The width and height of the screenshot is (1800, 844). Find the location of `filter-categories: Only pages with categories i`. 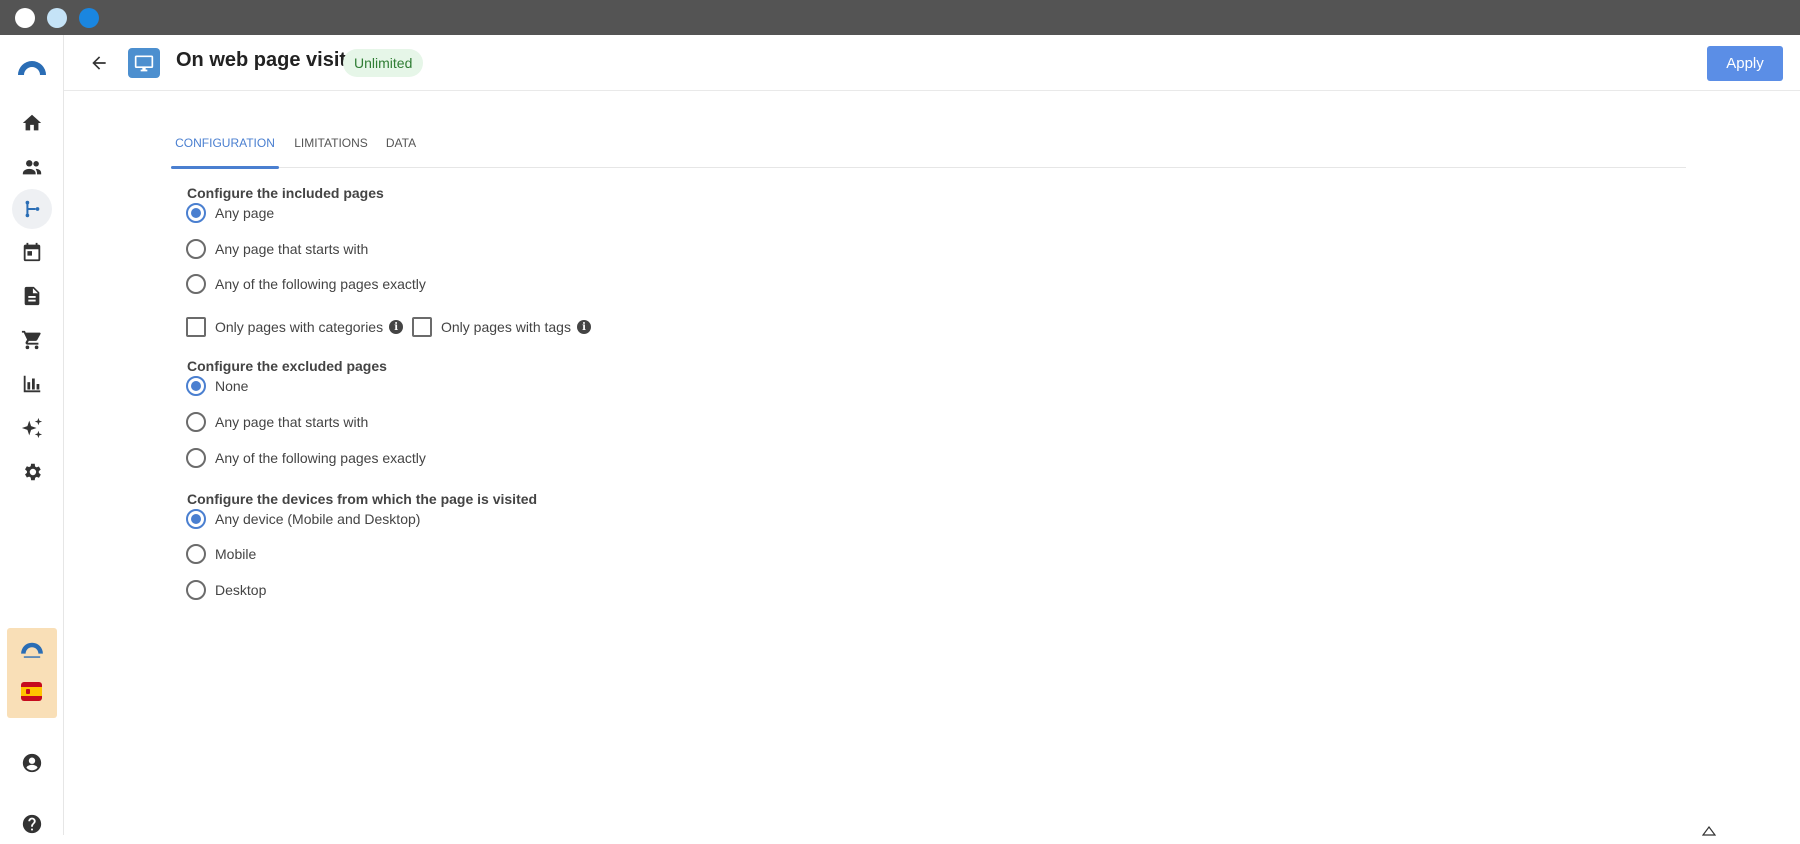

filter-categories: Only pages with categories i is located at coordinates (295, 327).